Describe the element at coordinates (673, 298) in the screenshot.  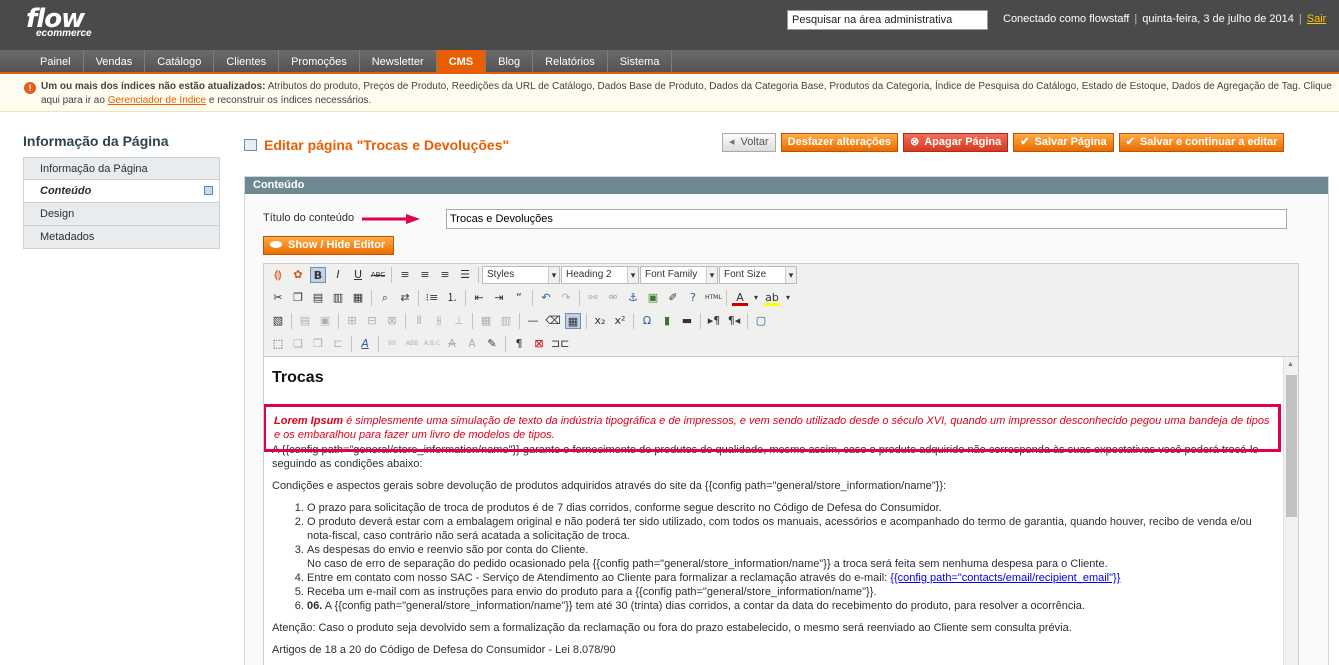
I see `cleanup-icon: ✐` at that location.